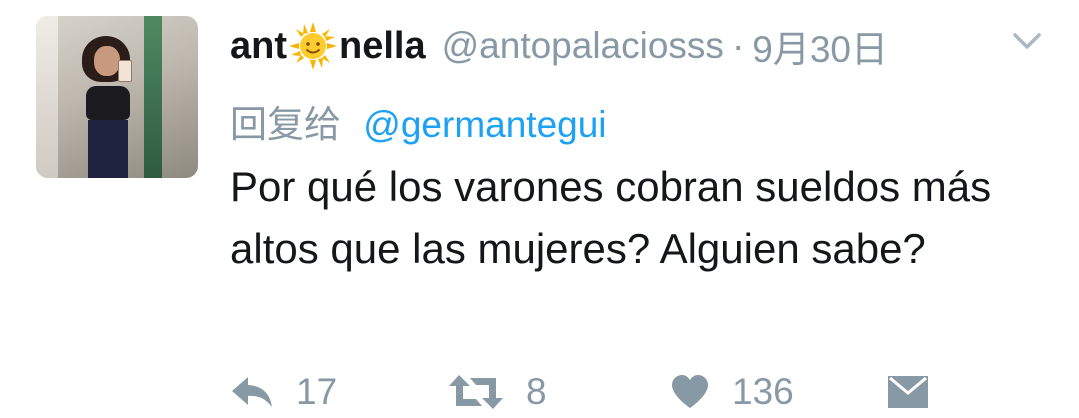 The width and height of the screenshot is (1079, 418). I want to click on reply-mention-link: @germantegui, so click(484, 124).